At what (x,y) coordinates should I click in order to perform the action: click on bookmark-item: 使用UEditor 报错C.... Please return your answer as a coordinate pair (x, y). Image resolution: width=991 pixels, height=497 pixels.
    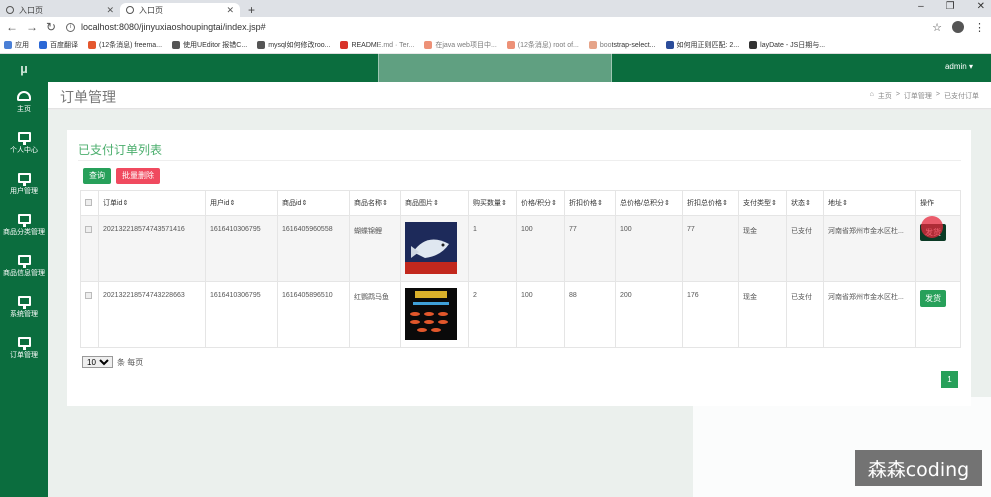
    Looking at the image, I should click on (209, 45).